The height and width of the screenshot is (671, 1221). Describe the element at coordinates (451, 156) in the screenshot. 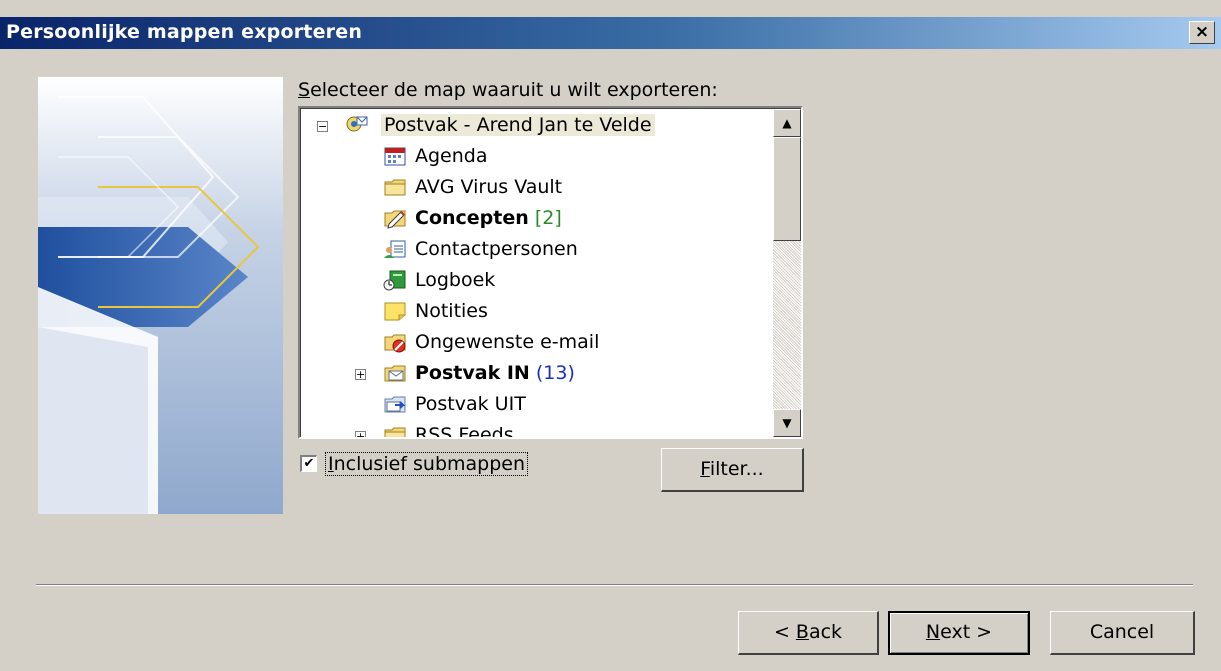

I see `tree-item-label: Agenda` at that location.